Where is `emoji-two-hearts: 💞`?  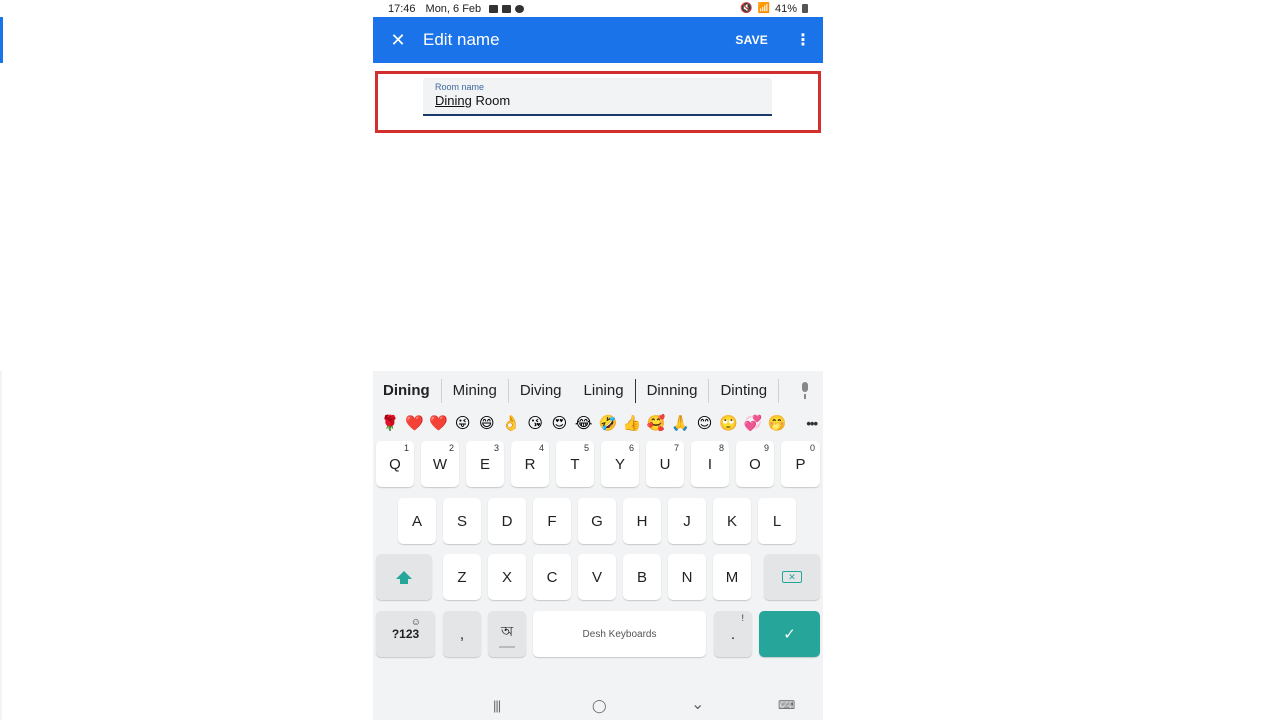 emoji-two-hearts: 💞 is located at coordinates (753, 423).